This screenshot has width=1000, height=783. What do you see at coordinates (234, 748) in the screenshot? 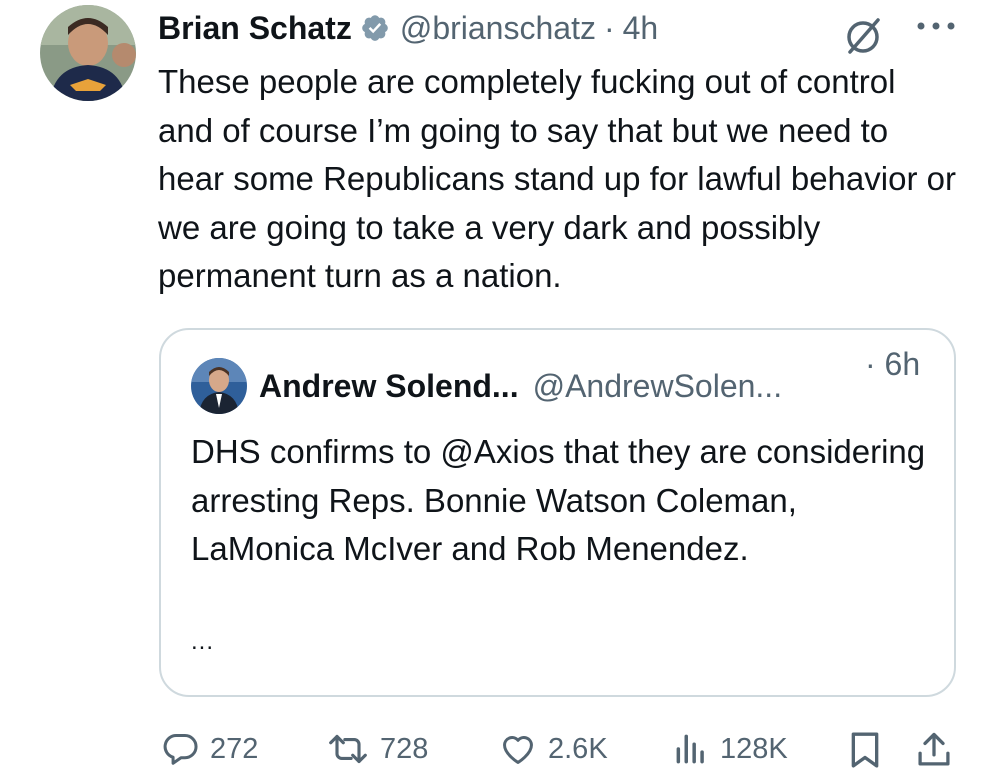
I see `reply-count: 272` at bounding box center [234, 748].